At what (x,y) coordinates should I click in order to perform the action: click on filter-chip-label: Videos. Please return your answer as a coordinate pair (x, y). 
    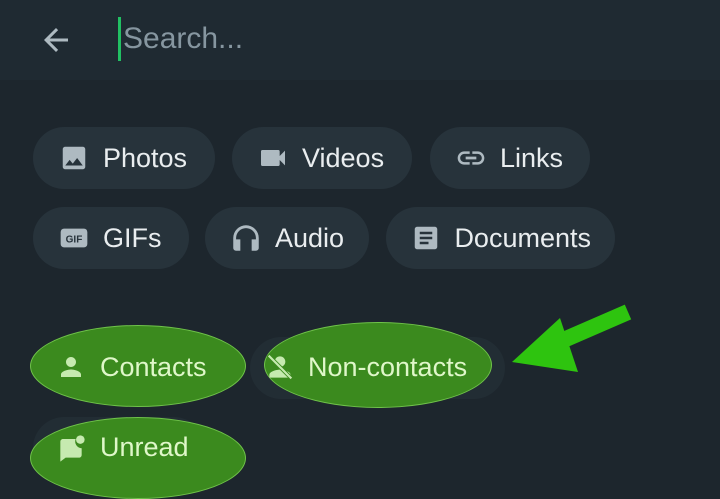
    Looking at the image, I should click on (343, 157).